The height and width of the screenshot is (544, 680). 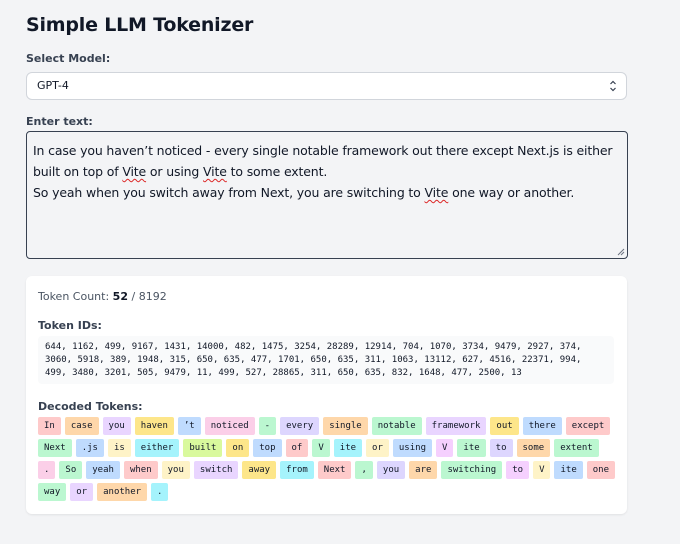 I want to click on token-chip: is, so click(x=119, y=448).